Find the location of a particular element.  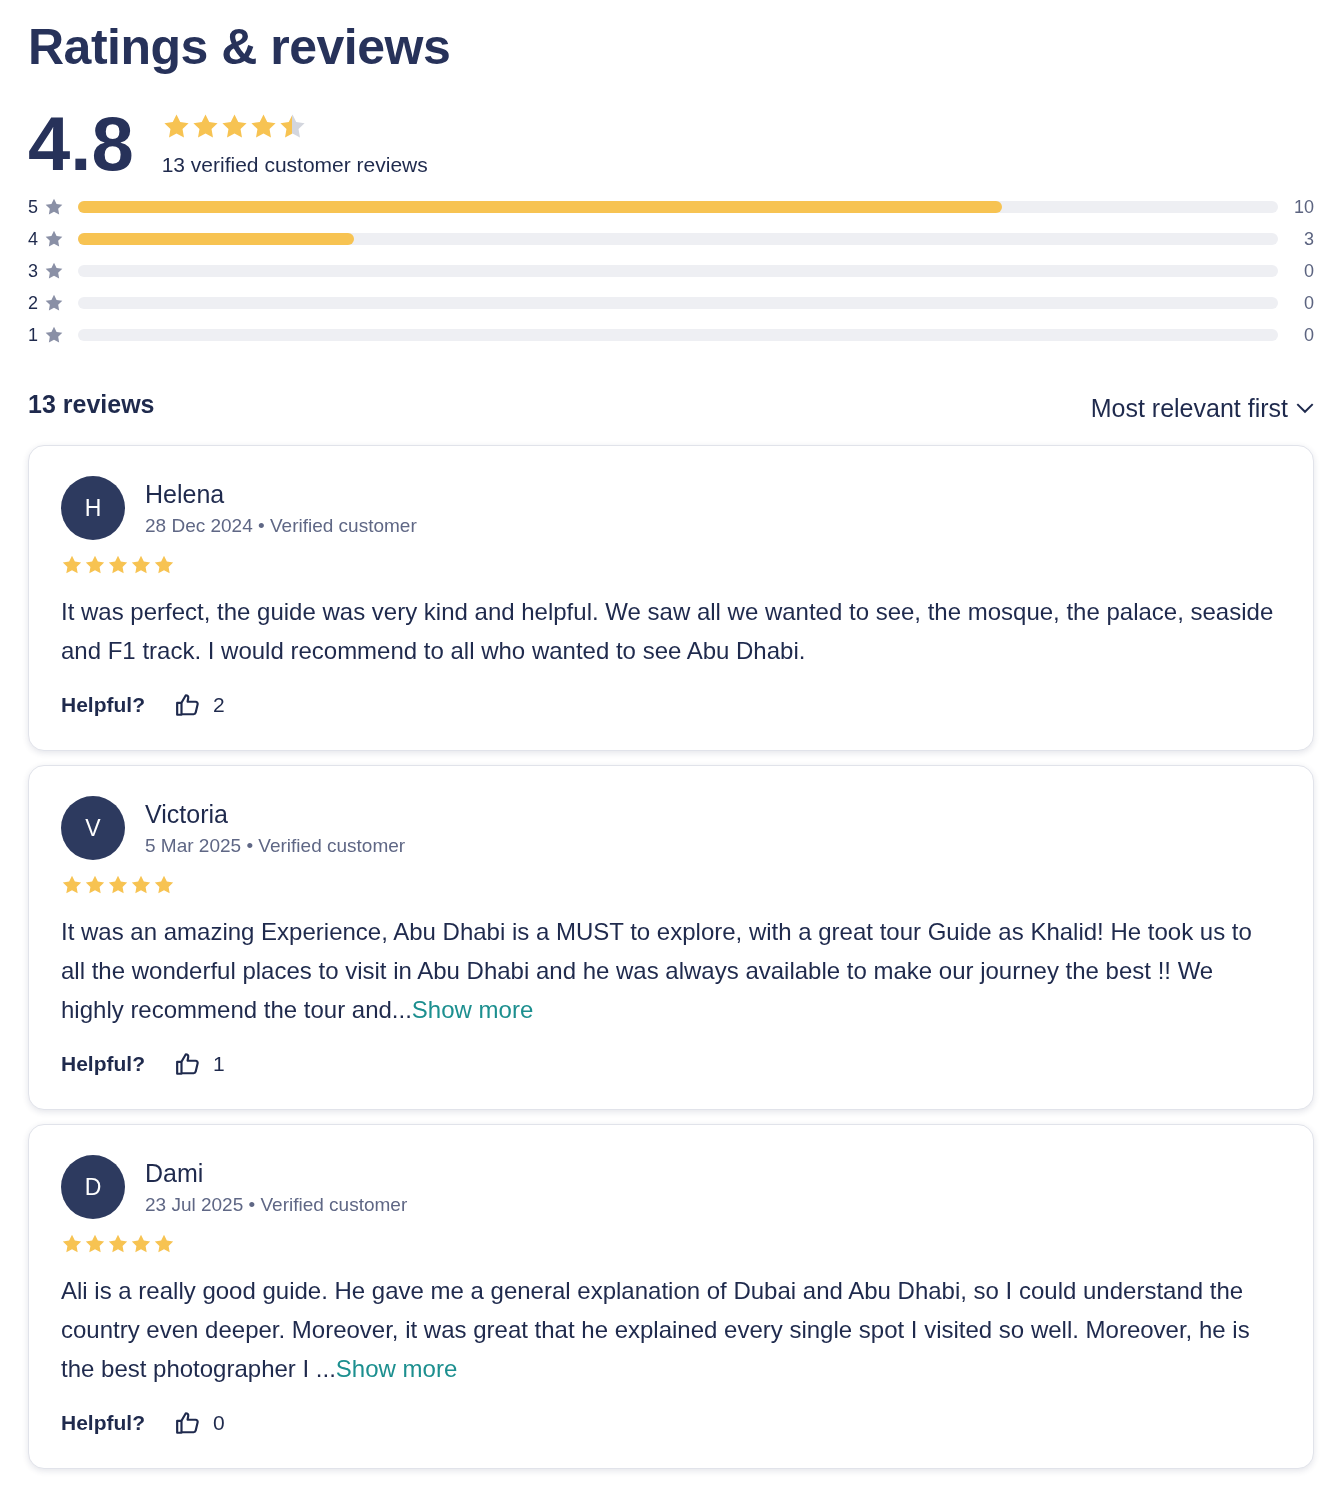

rating-label: 3 is located at coordinates (33, 271).